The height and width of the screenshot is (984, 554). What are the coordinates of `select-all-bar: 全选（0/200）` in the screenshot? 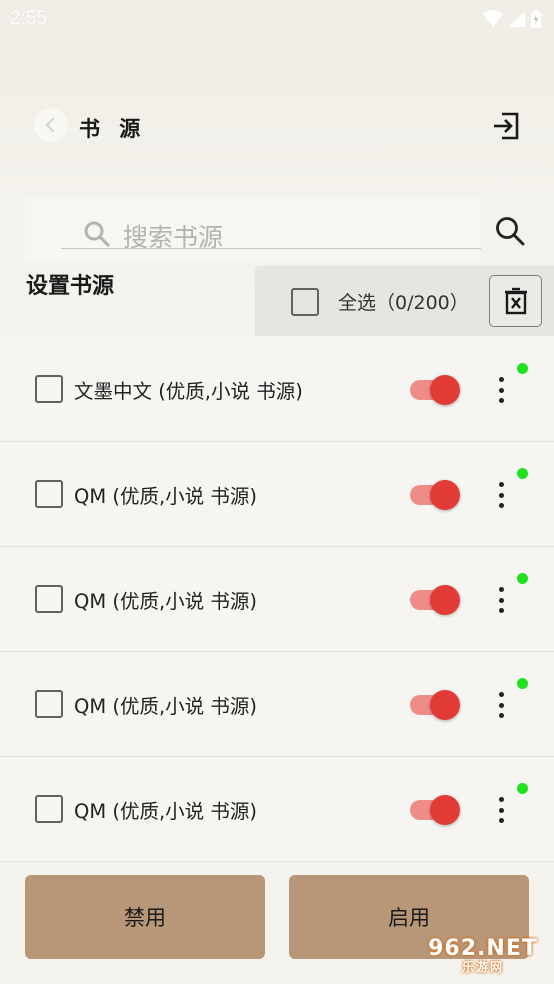 It's located at (404, 301).